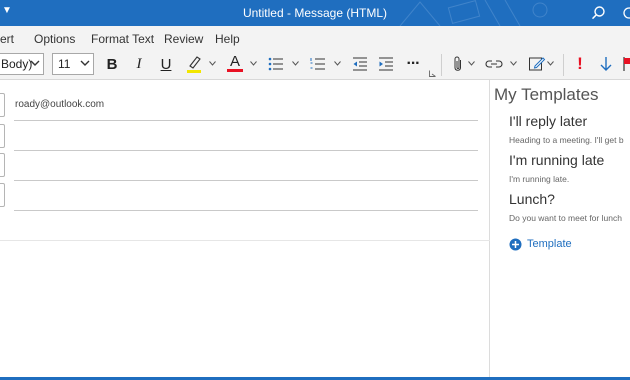  I want to click on bullet-list-icon, so click(275, 64).